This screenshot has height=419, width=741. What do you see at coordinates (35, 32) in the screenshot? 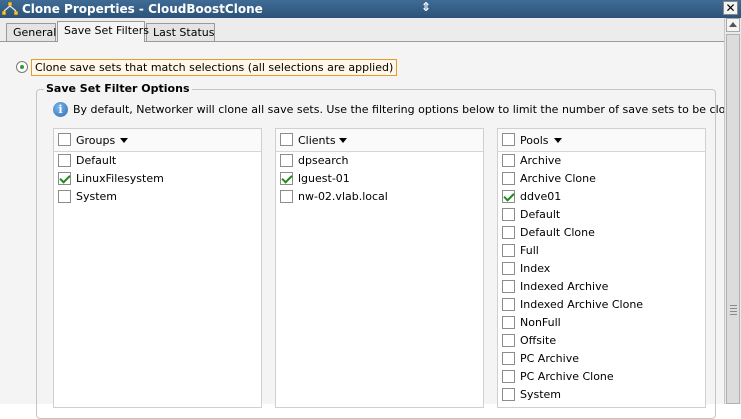
I see `tab-general-label: General` at bounding box center [35, 32].